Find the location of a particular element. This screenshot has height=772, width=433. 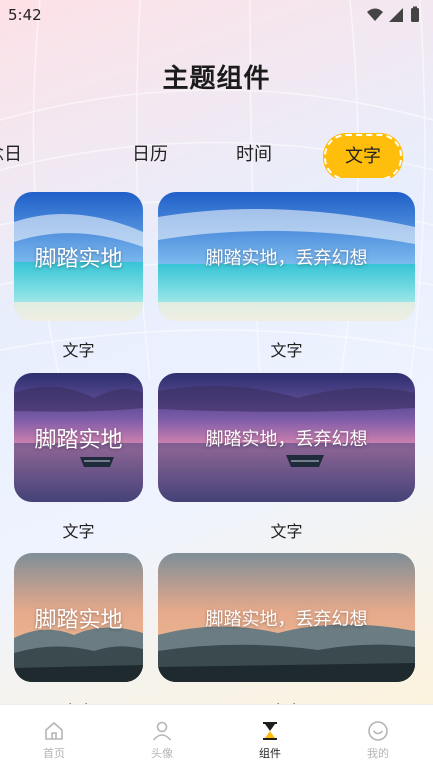

nav-label: 首页 is located at coordinates (54, 753).